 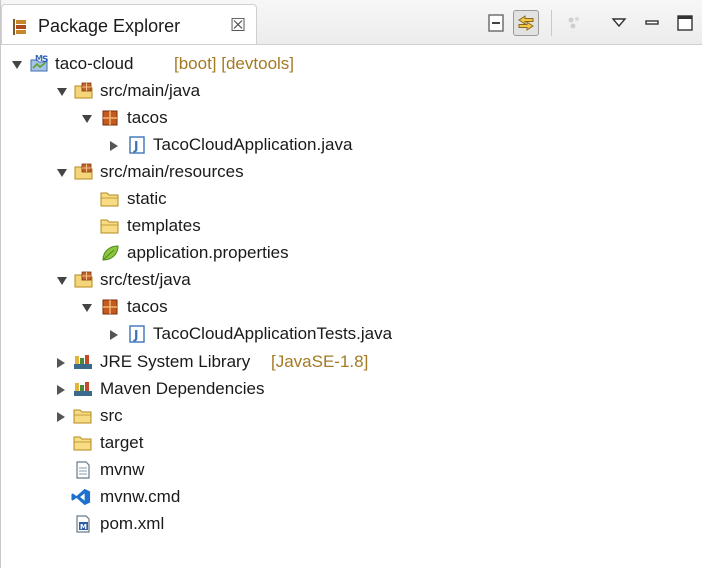 I want to click on tree-item-label: templates, so click(x=164, y=225).